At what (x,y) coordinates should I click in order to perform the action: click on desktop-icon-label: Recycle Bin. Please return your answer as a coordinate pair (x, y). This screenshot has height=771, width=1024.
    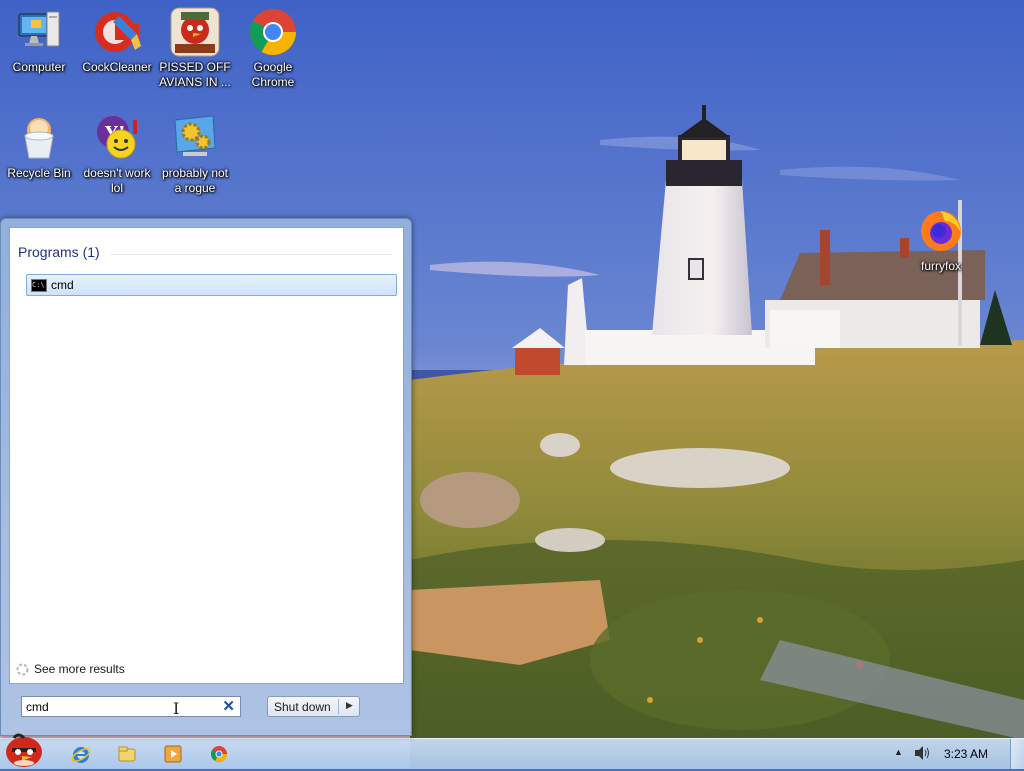
    Looking at the image, I should click on (39, 173).